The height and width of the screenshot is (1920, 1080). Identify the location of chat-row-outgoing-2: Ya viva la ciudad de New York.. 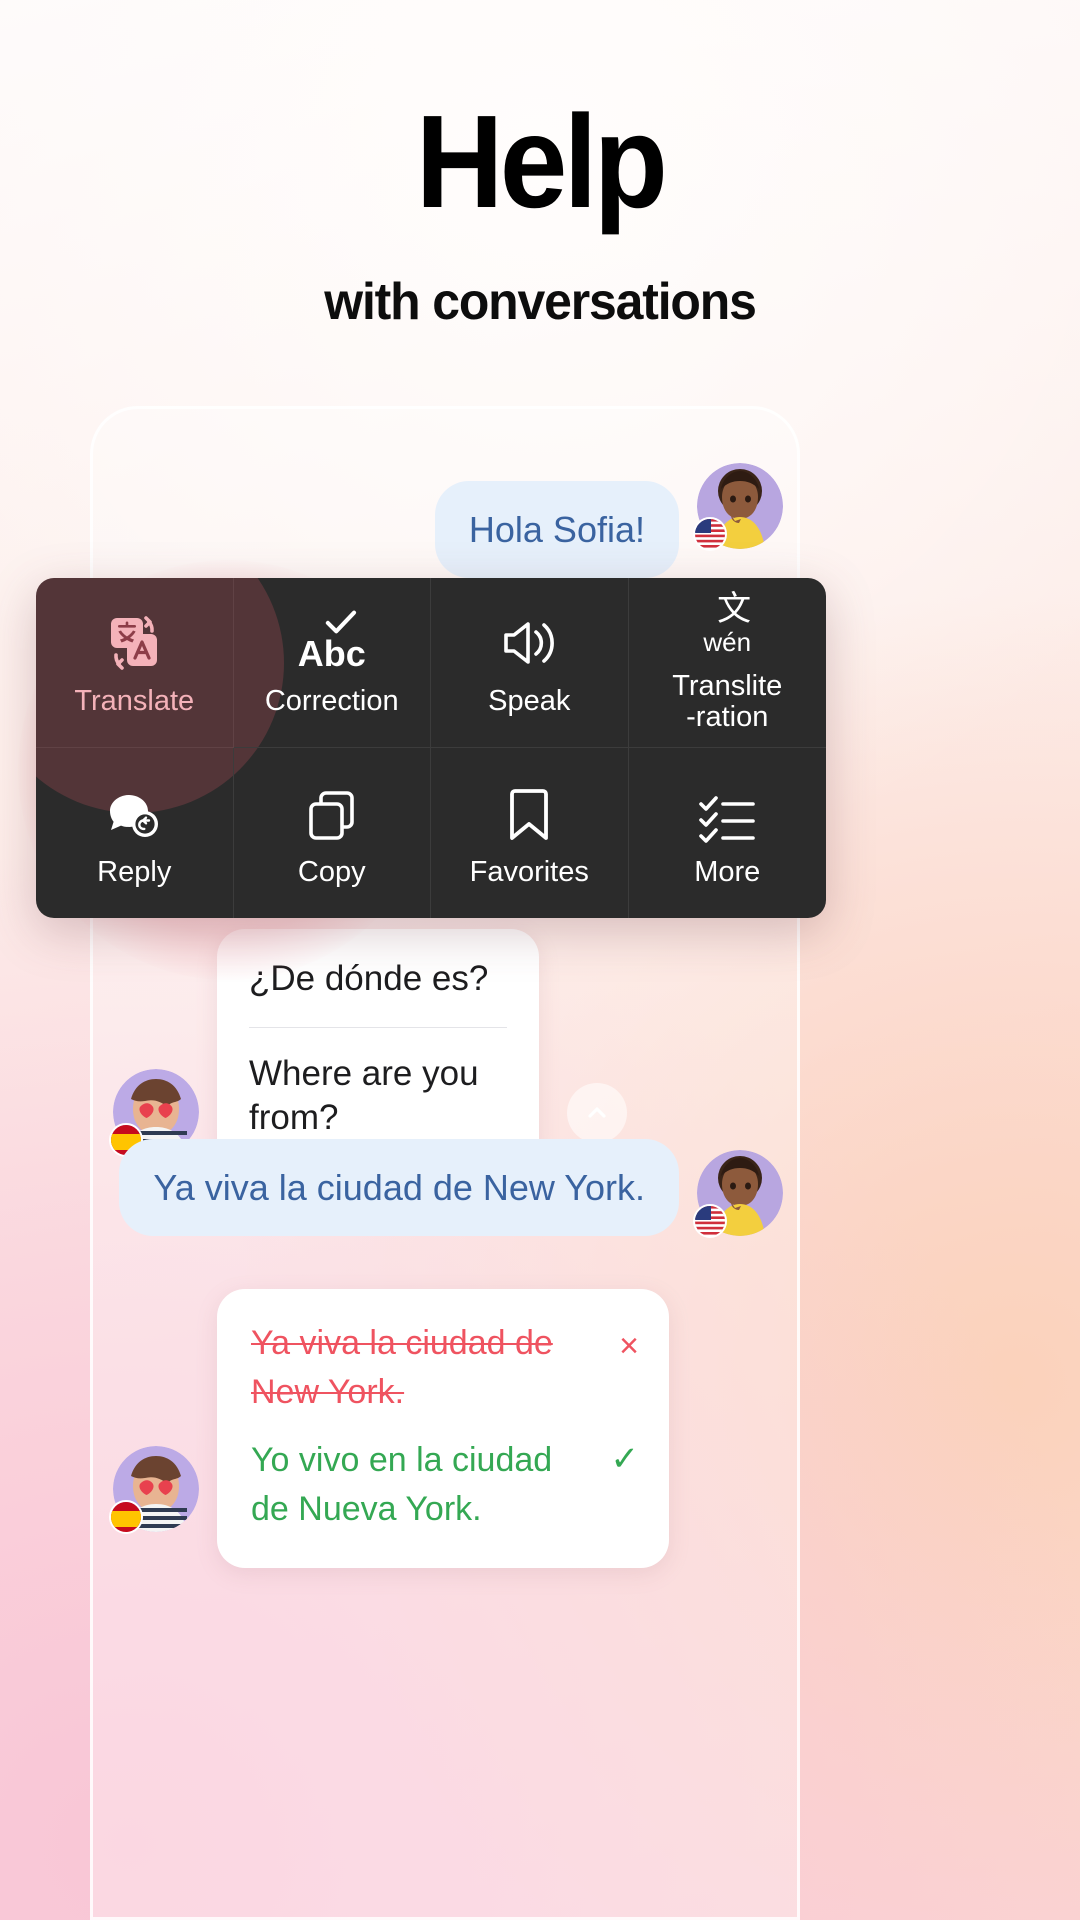
(451, 1188).